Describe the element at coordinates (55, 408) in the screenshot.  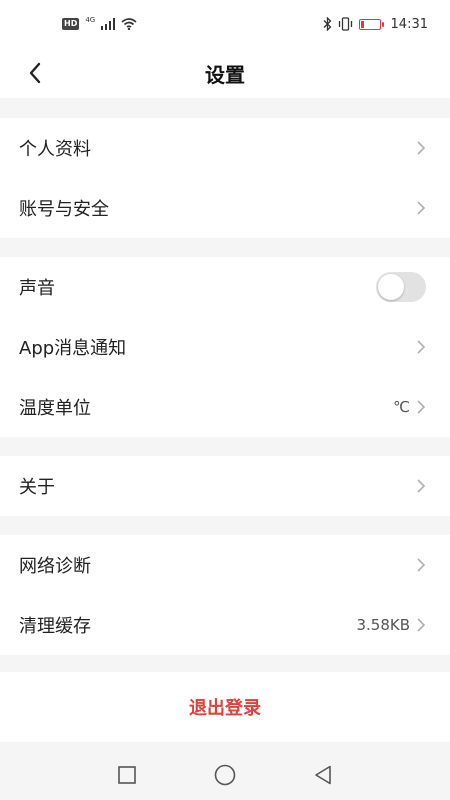
I see `settings-item-label: 温度单位` at that location.